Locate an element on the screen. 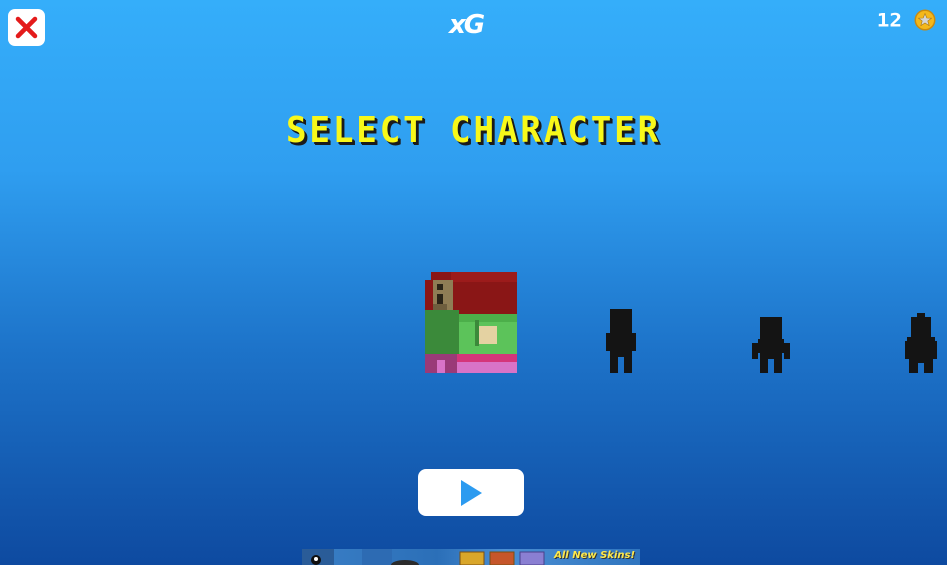  play-icon is located at coordinates (471, 492).